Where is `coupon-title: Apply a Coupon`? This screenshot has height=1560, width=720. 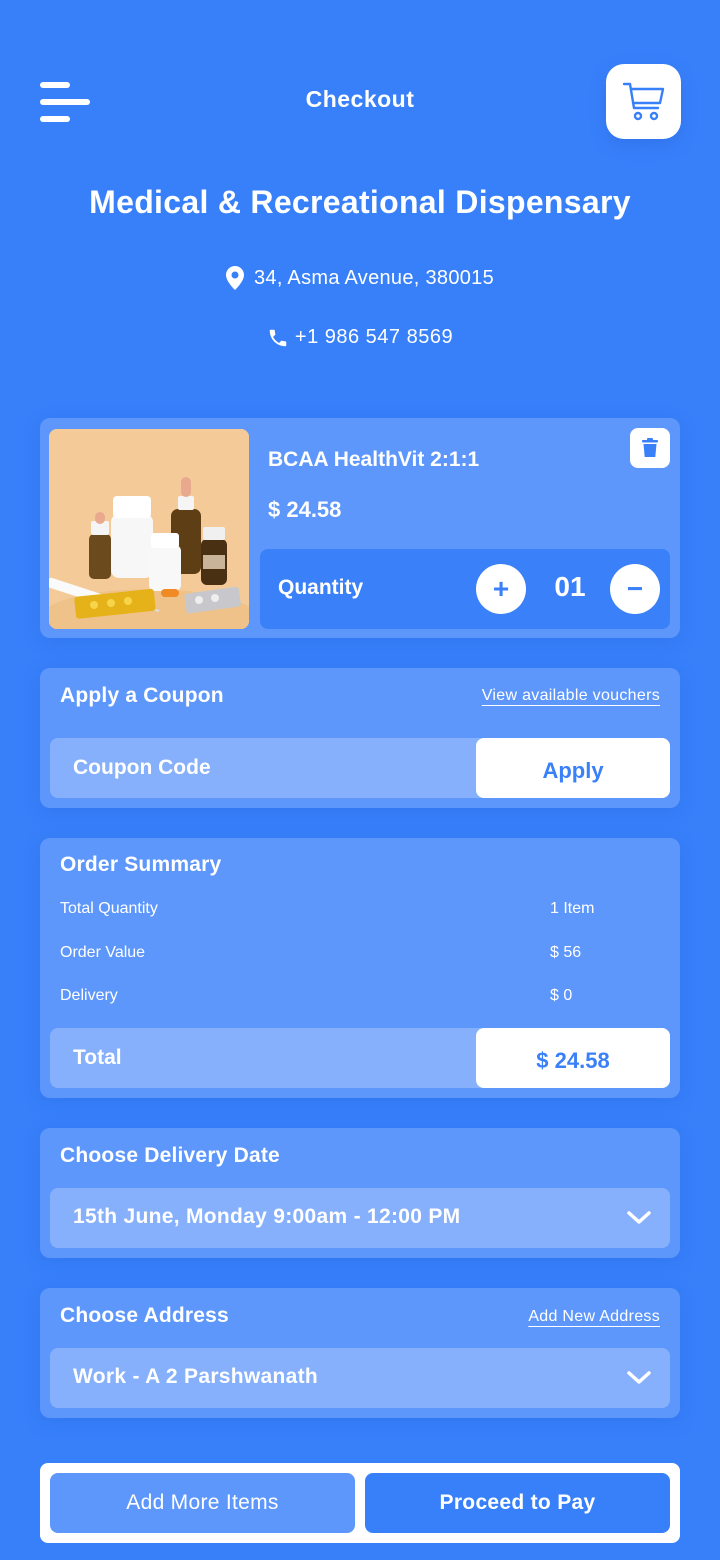 coupon-title: Apply a Coupon is located at coordinates (142, 695).